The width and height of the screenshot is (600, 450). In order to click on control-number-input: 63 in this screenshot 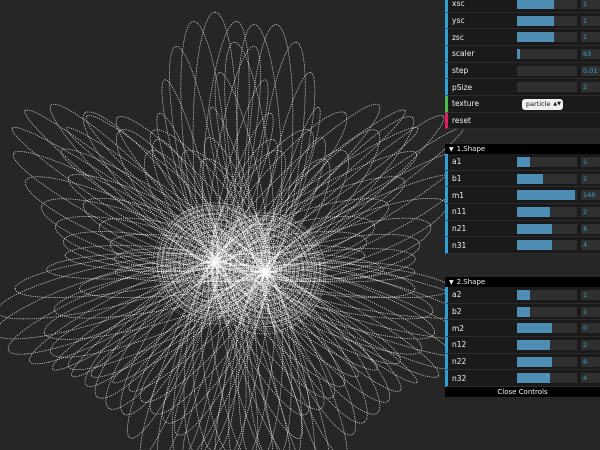, I will do `click(590, 53)`.